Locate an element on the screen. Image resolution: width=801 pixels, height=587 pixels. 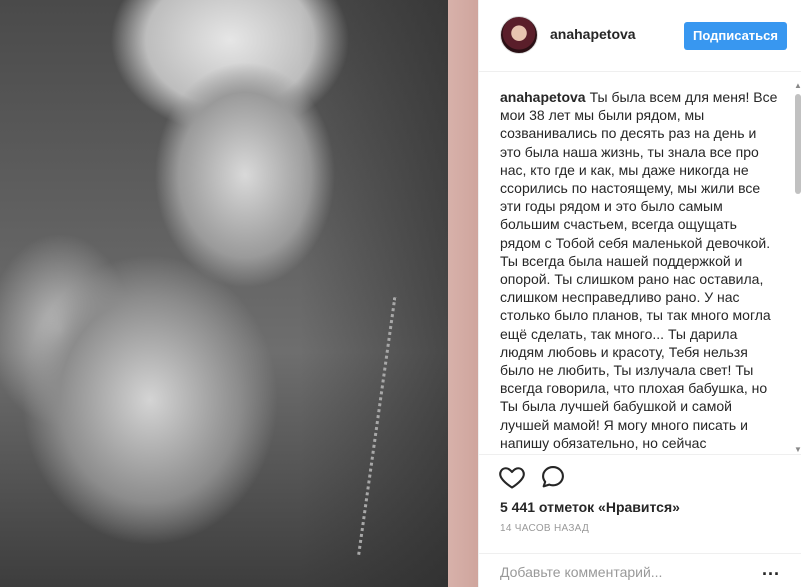
caption-scrollbar: ▲ ▼ is located at coordinates (797, 268).